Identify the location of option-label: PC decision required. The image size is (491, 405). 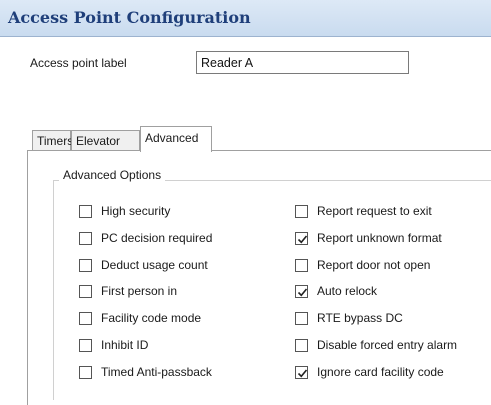
(157, 238).